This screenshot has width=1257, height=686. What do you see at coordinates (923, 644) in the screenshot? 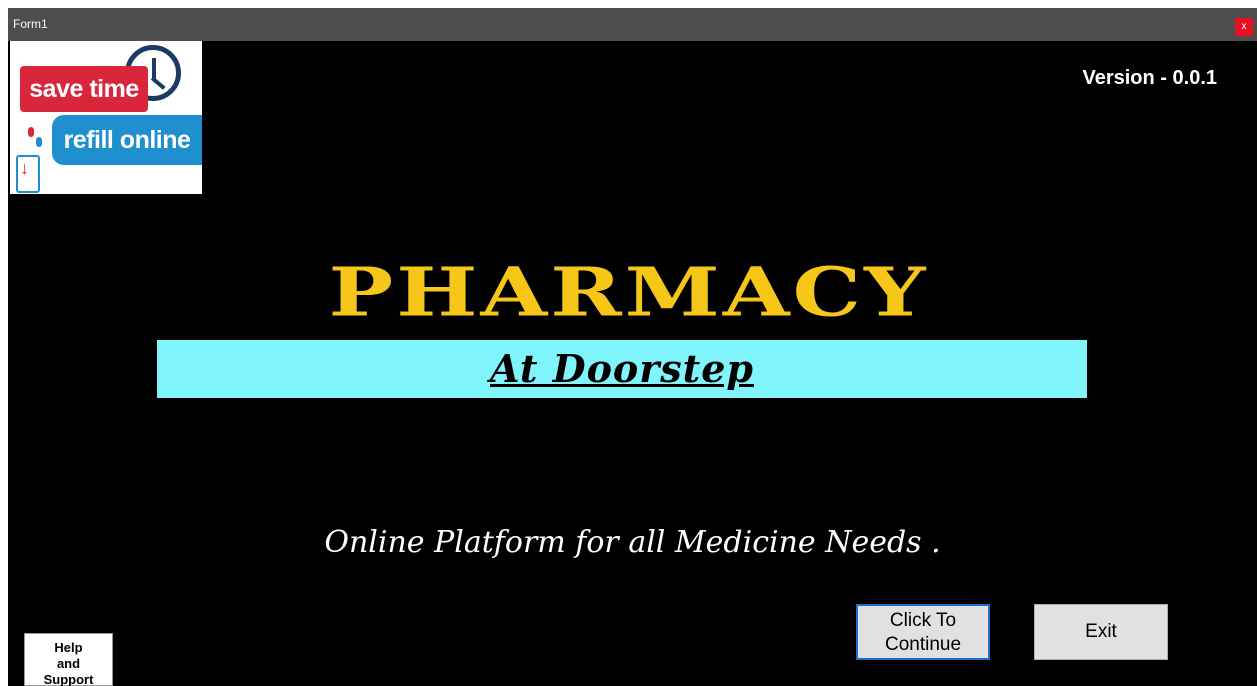
I see `continue-button-line2: Continue` at bounding box center [923, 644].